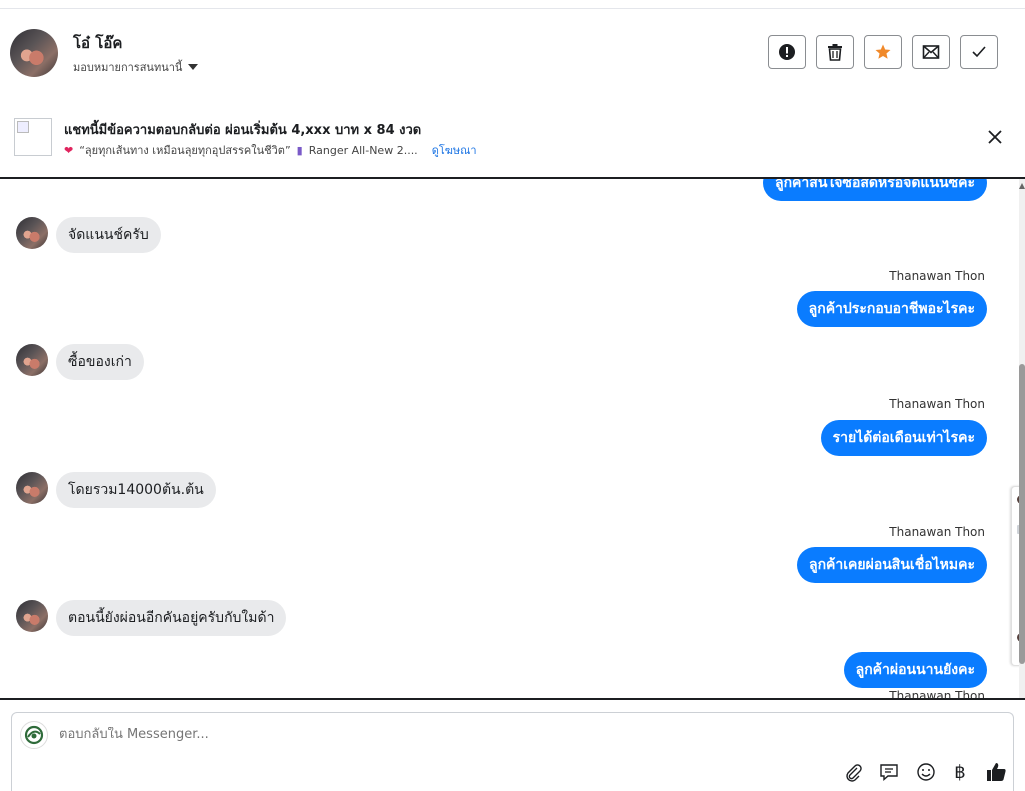 The image size is (1025, 791). I want to click on caret-down-icon, so click(193, 67).